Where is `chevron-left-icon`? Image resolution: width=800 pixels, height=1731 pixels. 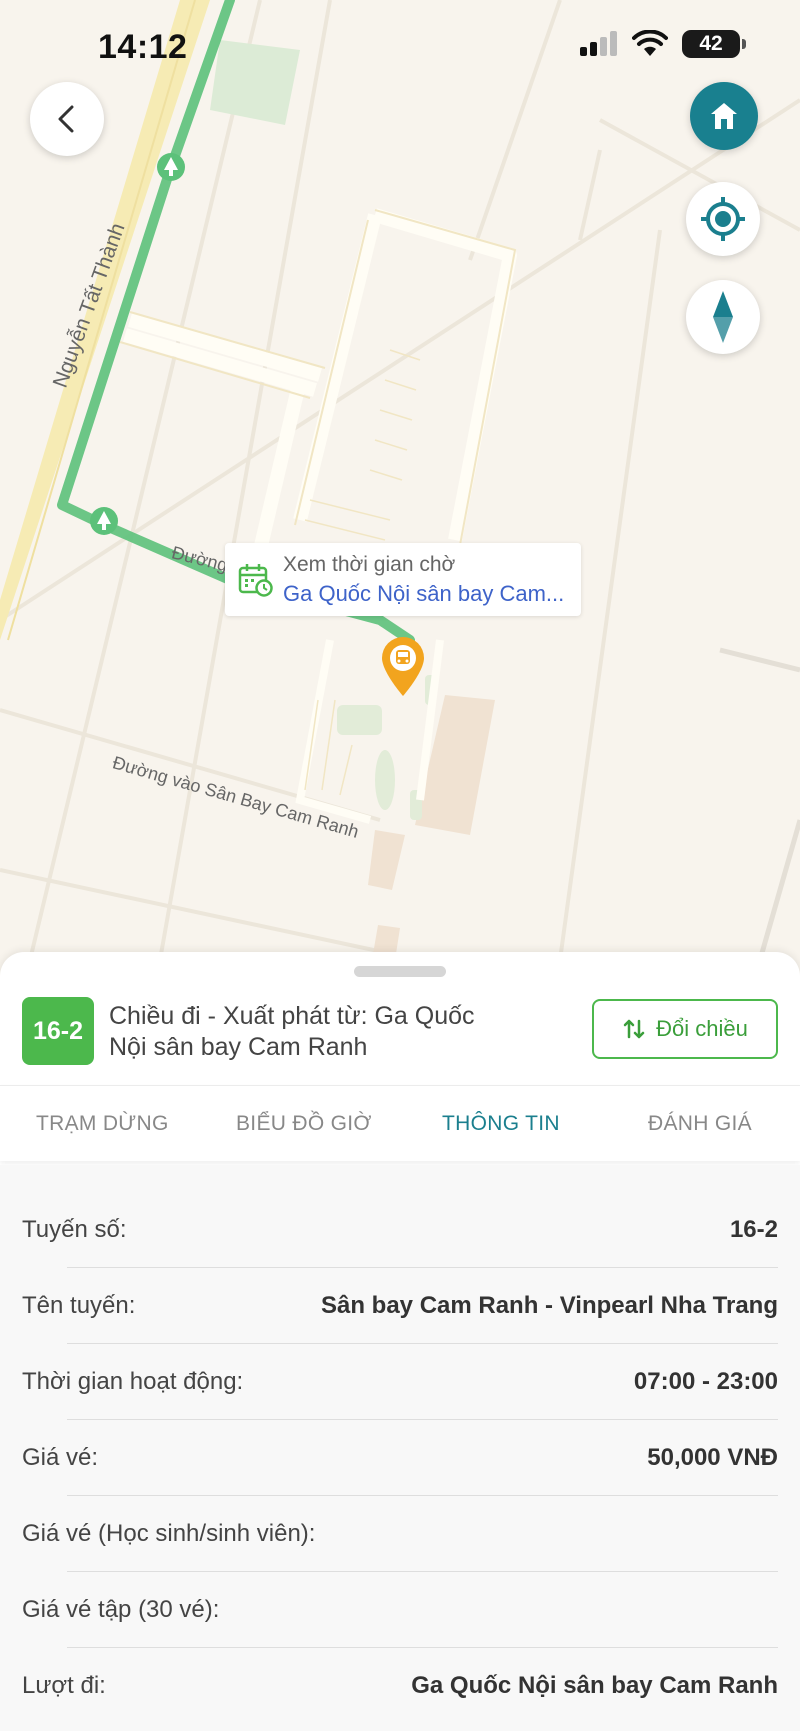 chevron-left-icon is located at coordinates (66, 119).